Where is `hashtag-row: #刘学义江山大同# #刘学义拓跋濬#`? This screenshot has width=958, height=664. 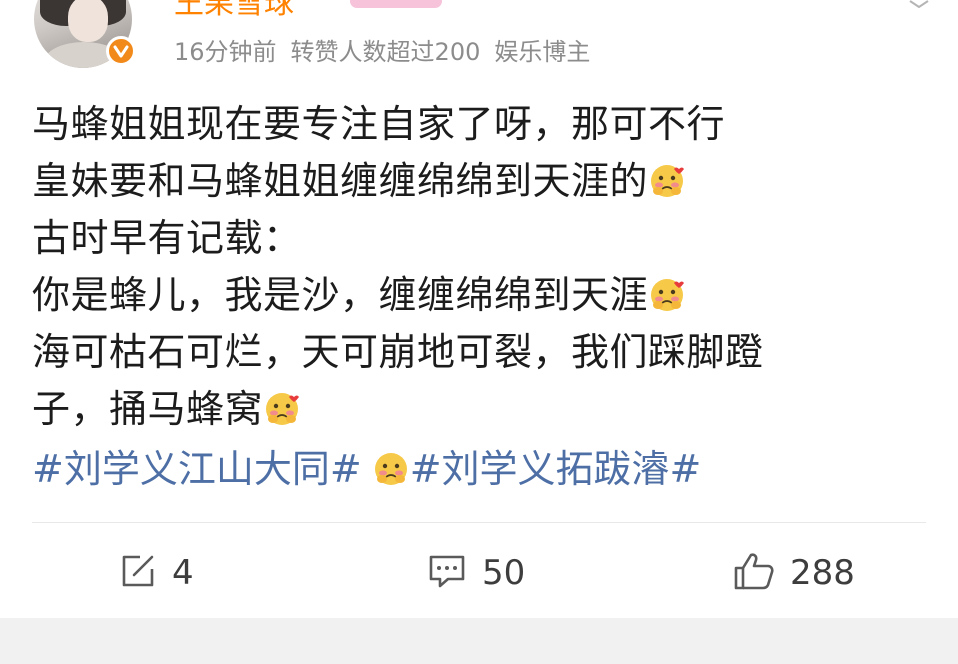 hashtag-row: #刘学义江山大同# #刘学义拓跋濬# is located at coordinates (366, 469).